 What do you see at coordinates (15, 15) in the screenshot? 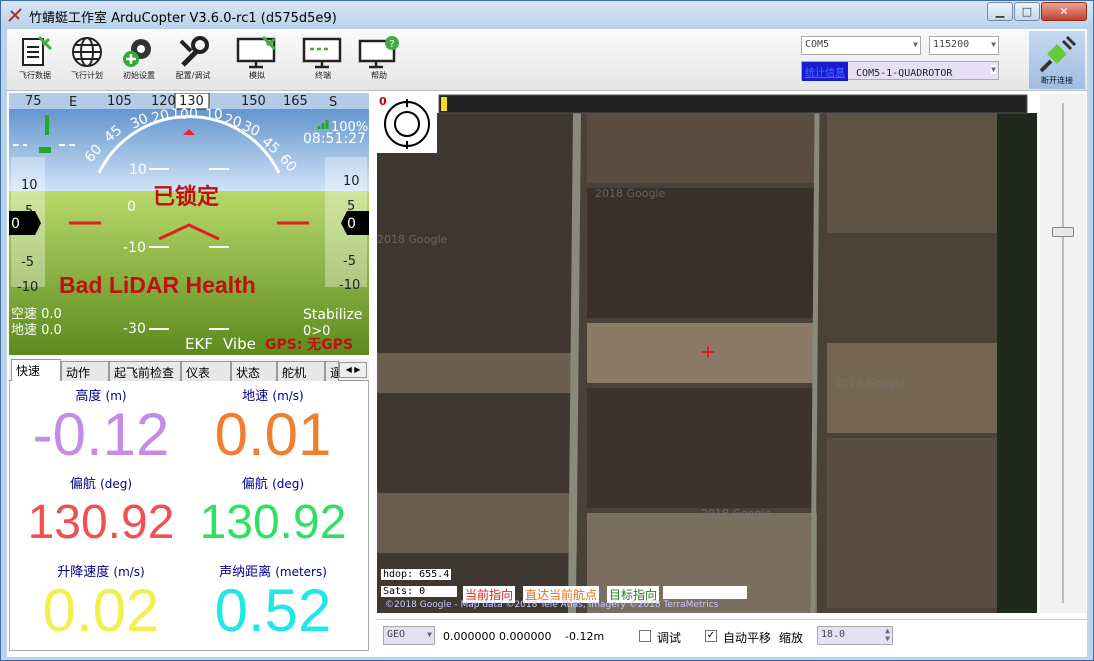
I see `app-icon` at bounding box center [15, 15].